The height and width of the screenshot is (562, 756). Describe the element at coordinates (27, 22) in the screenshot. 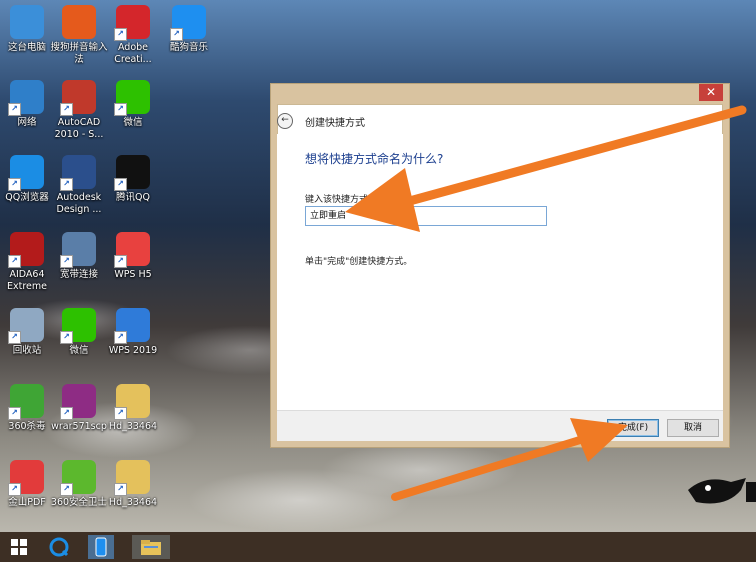

I see `computer-icon` at that location.